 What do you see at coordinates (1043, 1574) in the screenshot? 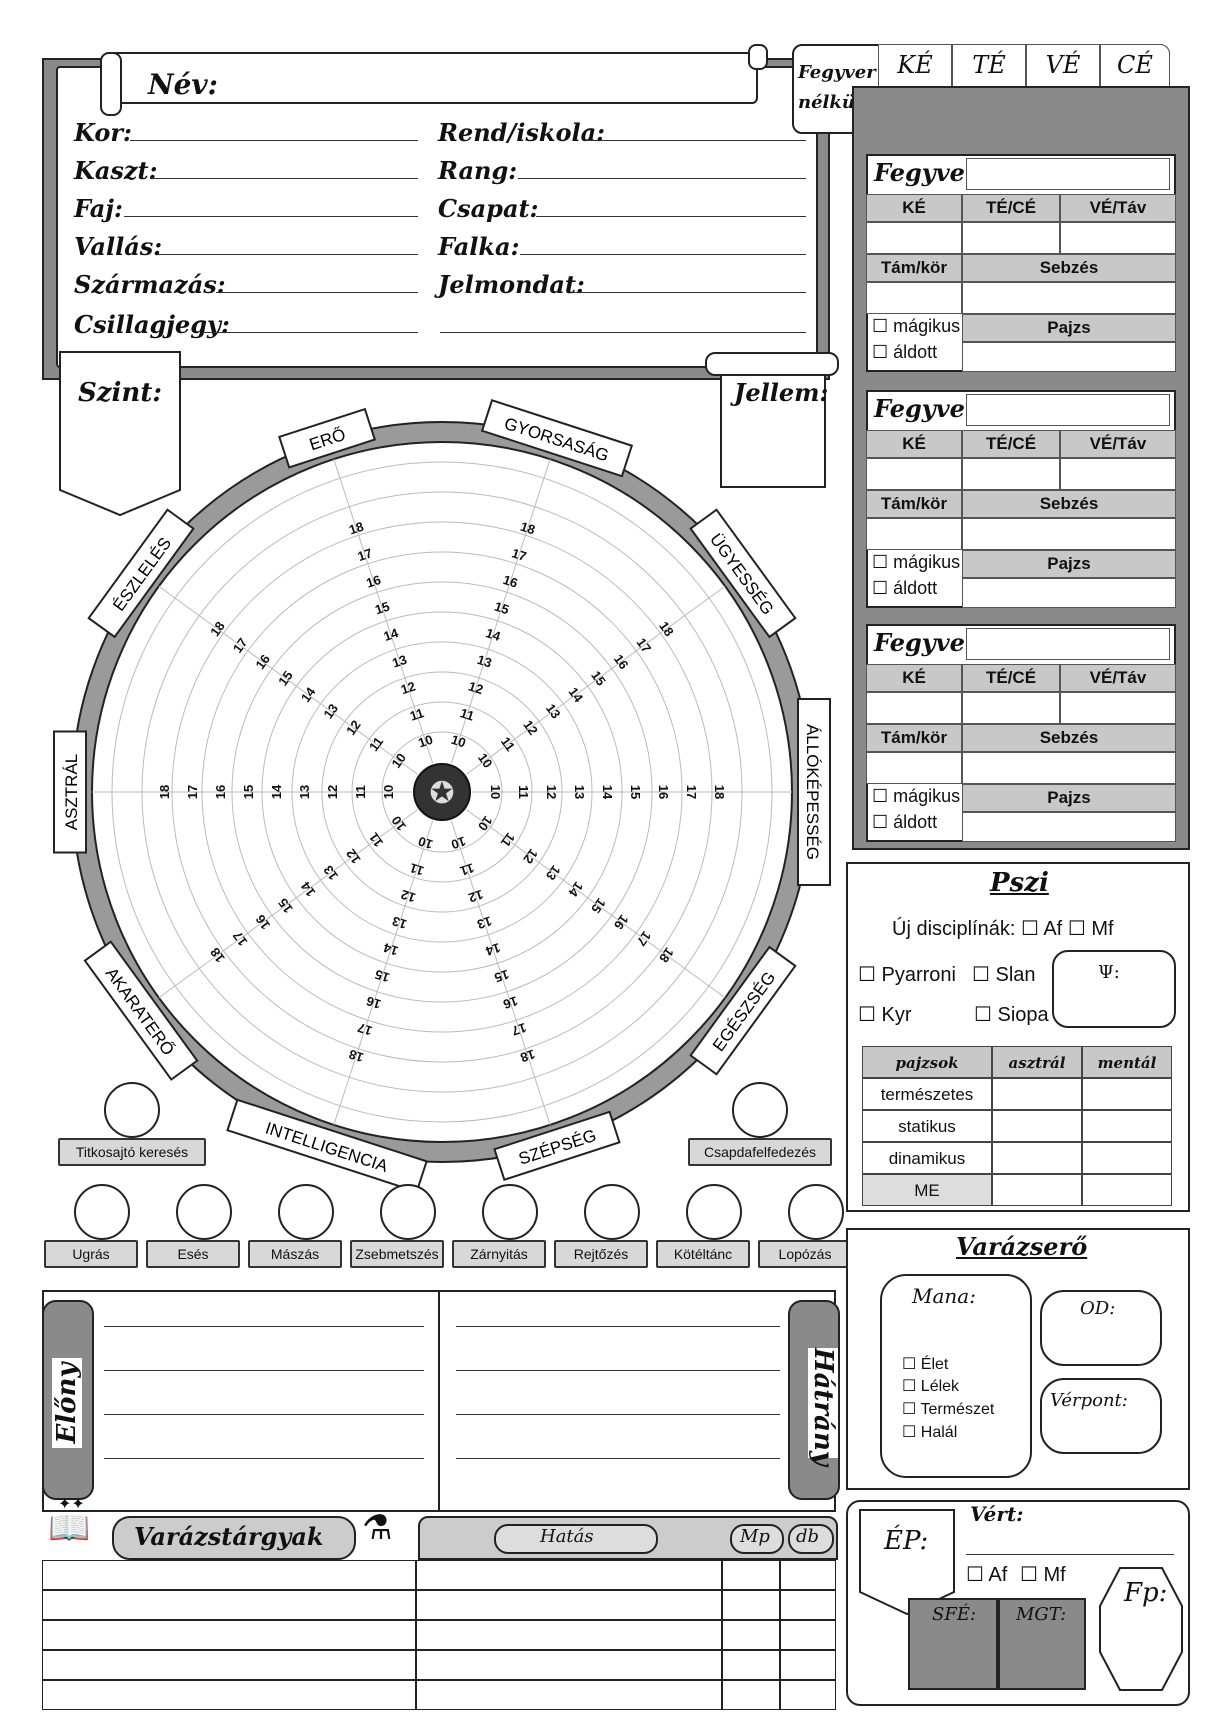
I see `armor-mf-check: ☐ Mf` at bounding box center [1043, 1574].